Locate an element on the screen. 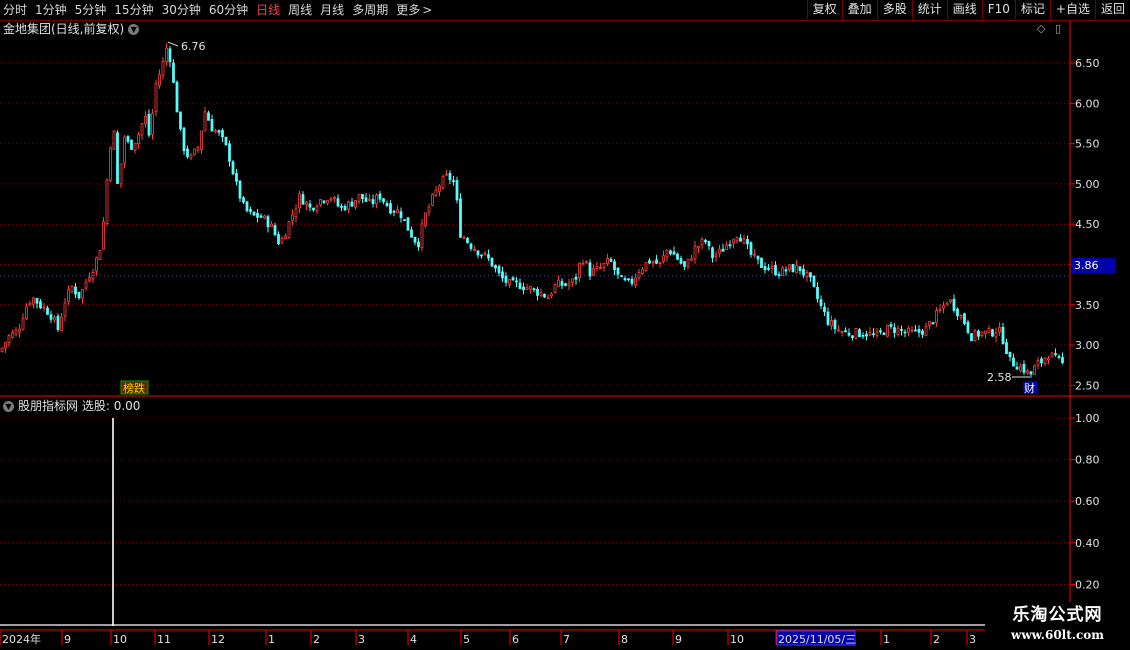 The width and height of the screenshot is (1130, 650). period-tab-2: 5分钟 is located at coordinates (91, 10).